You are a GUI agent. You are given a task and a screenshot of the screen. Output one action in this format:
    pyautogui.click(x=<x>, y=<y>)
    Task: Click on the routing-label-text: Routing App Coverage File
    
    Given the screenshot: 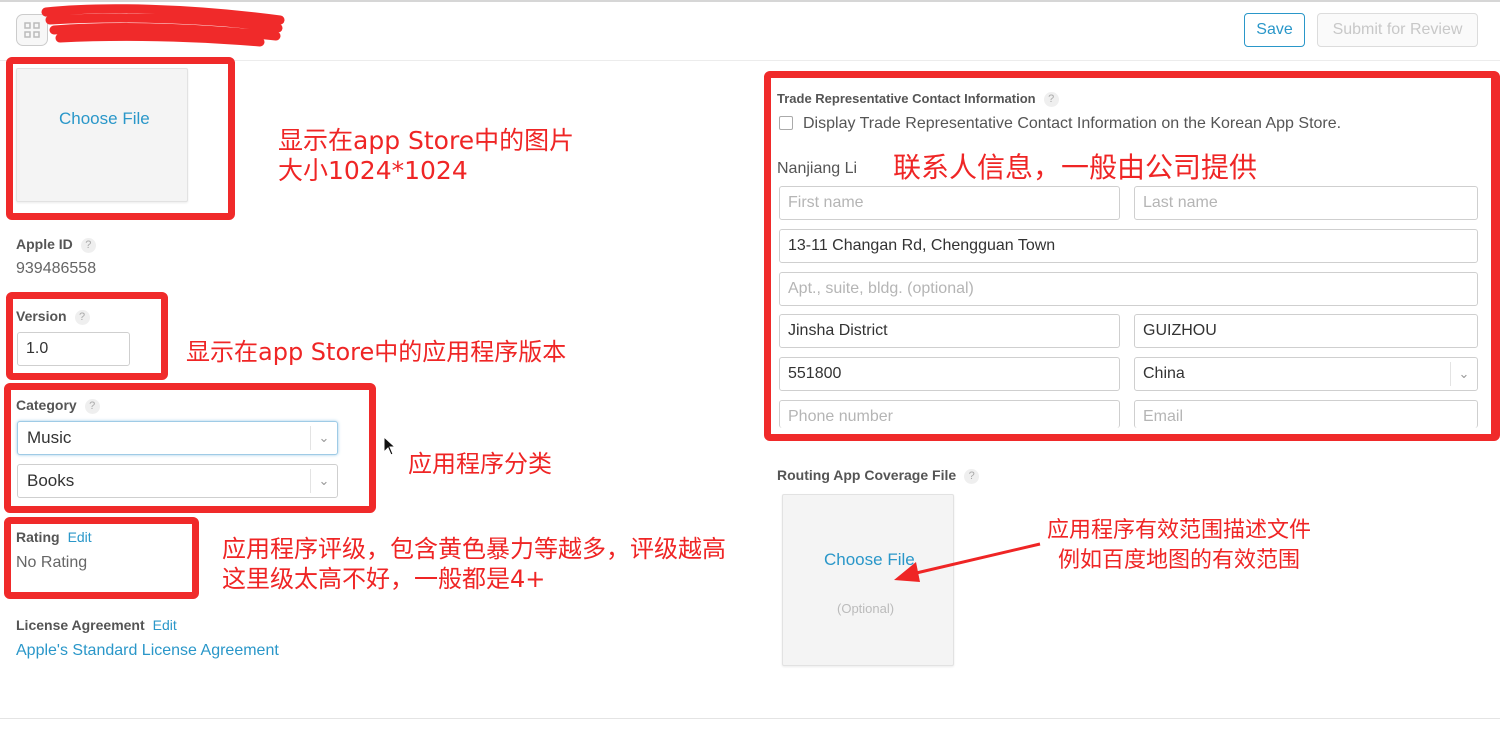 What is the action you would take?
    pyautogui.click(x=867, y=475)
    